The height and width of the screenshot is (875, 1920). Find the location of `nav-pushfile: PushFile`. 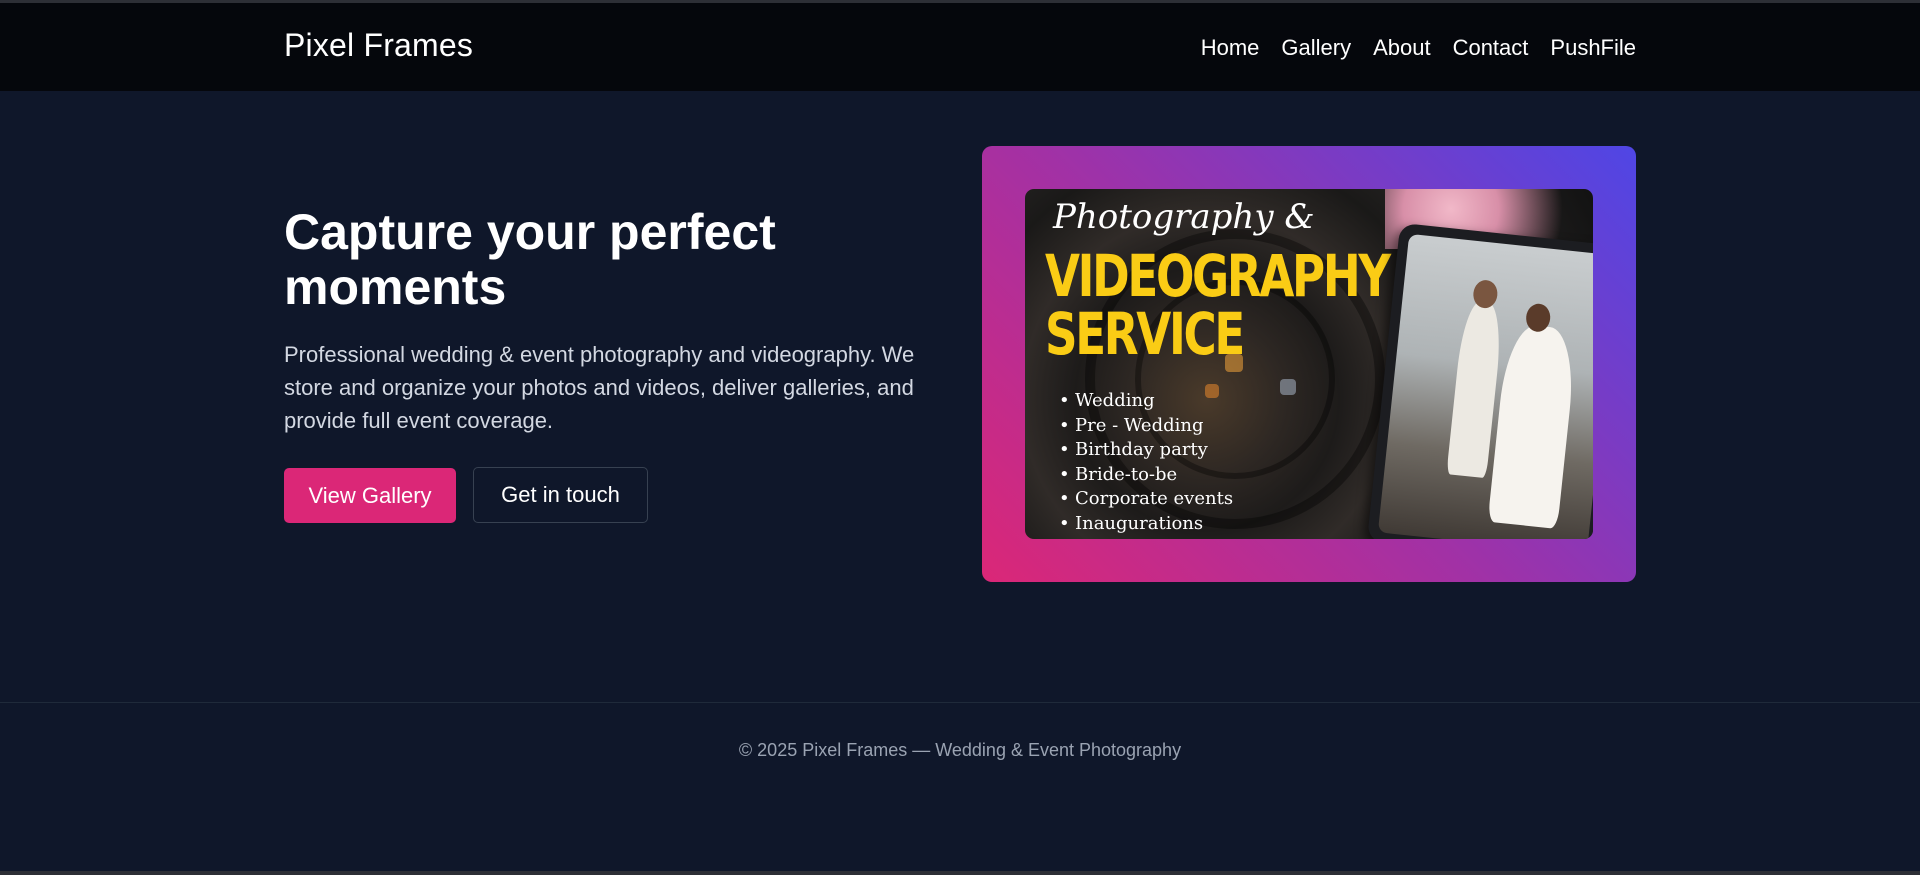

nav-pushfile: PushFile is located at coordinates (1593, 48).